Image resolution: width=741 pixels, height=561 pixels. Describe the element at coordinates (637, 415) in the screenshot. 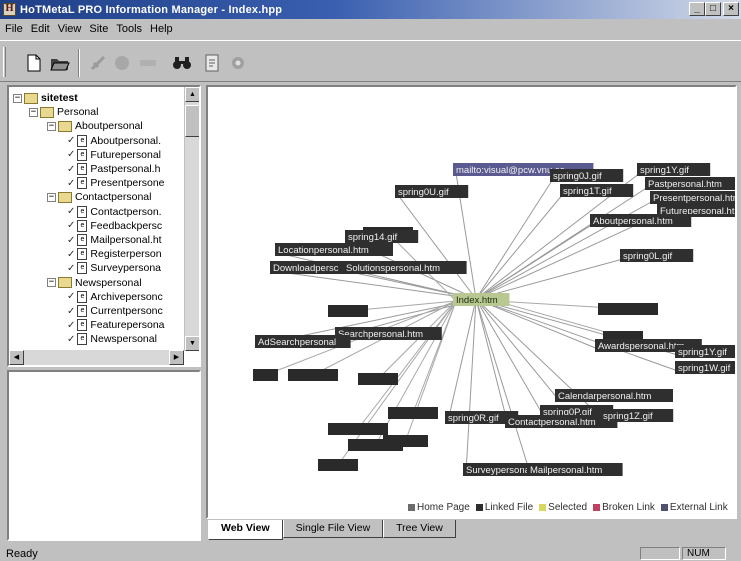

I see `graph-node: spring1Z.gif` at that location.